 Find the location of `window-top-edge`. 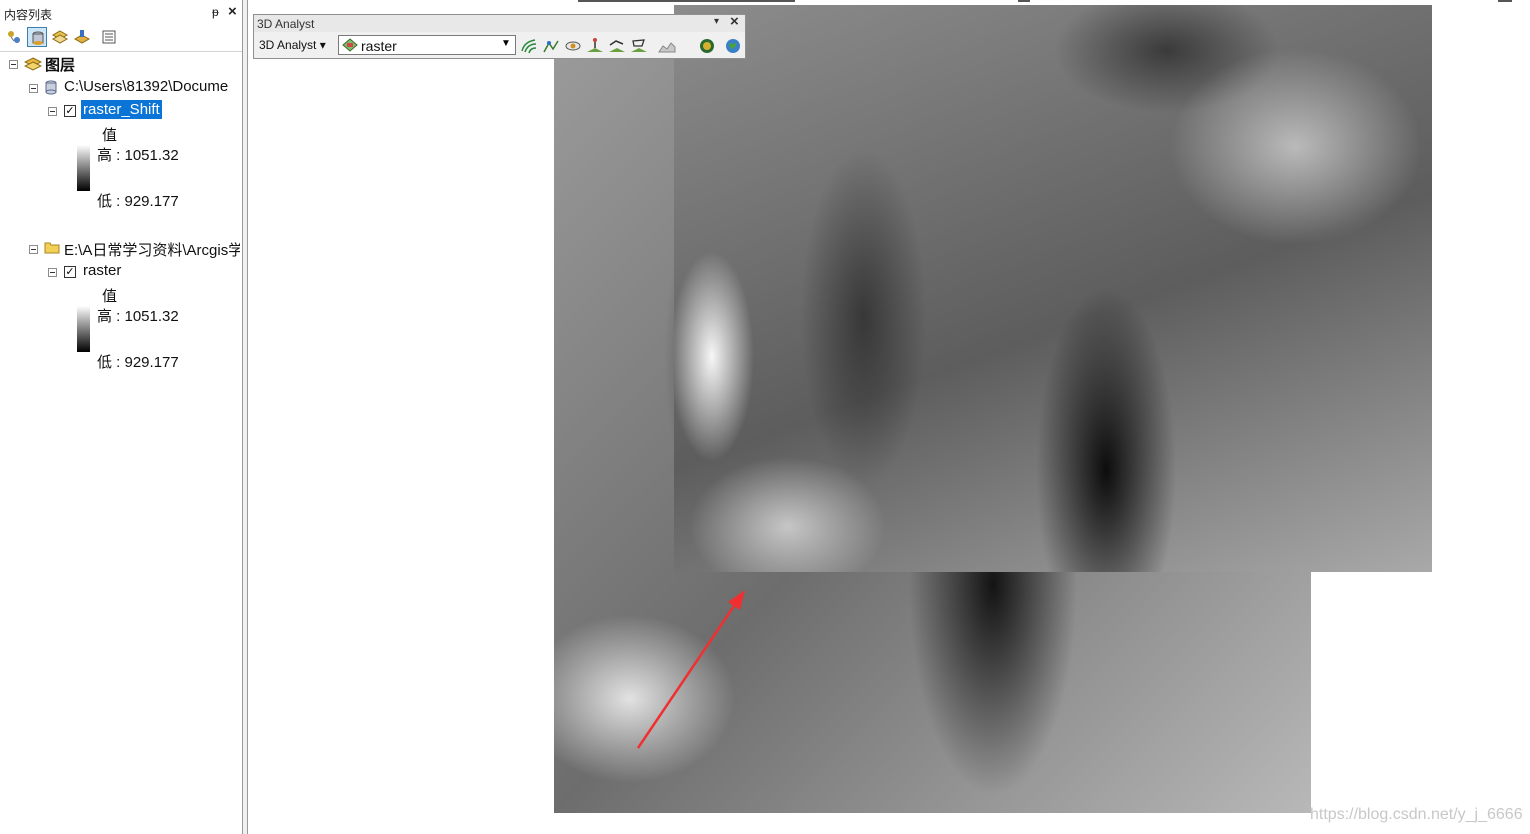

window-top-edge is located at coordinates (889, 2).